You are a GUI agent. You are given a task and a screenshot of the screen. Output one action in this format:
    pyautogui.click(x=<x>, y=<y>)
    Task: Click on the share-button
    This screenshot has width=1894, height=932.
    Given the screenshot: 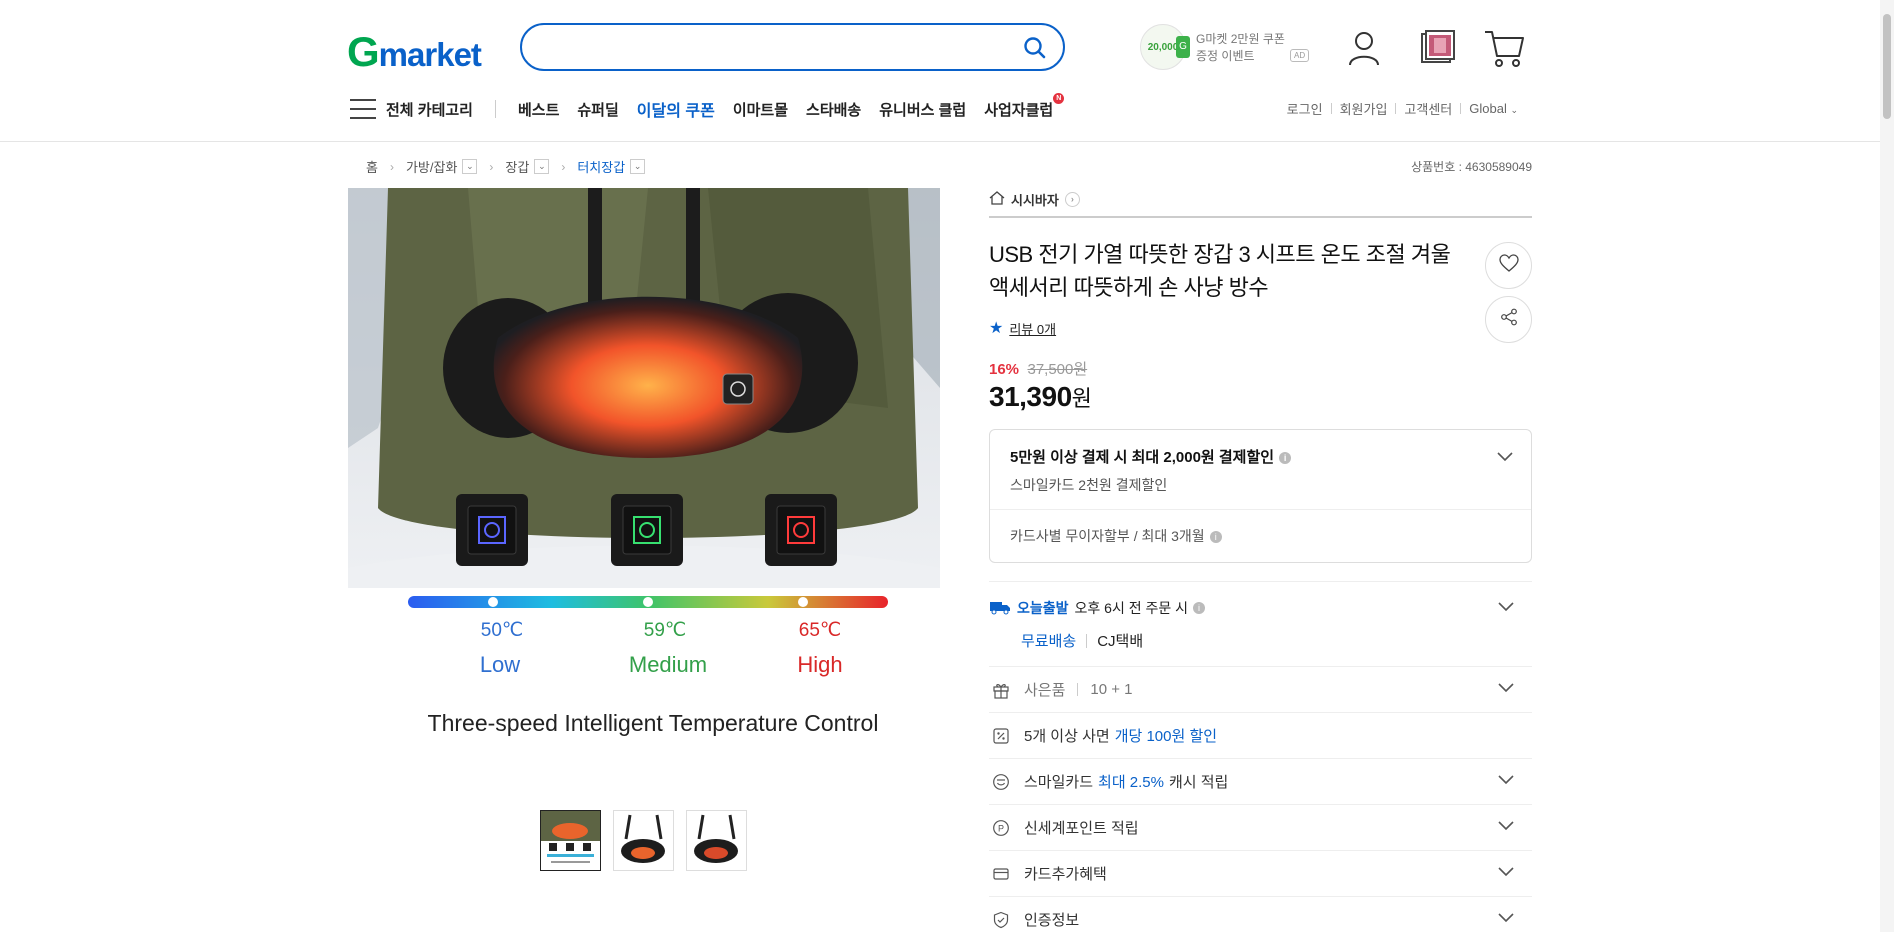 What is the action you would take?
    pyautogui.click(x=1508, y=319)
    